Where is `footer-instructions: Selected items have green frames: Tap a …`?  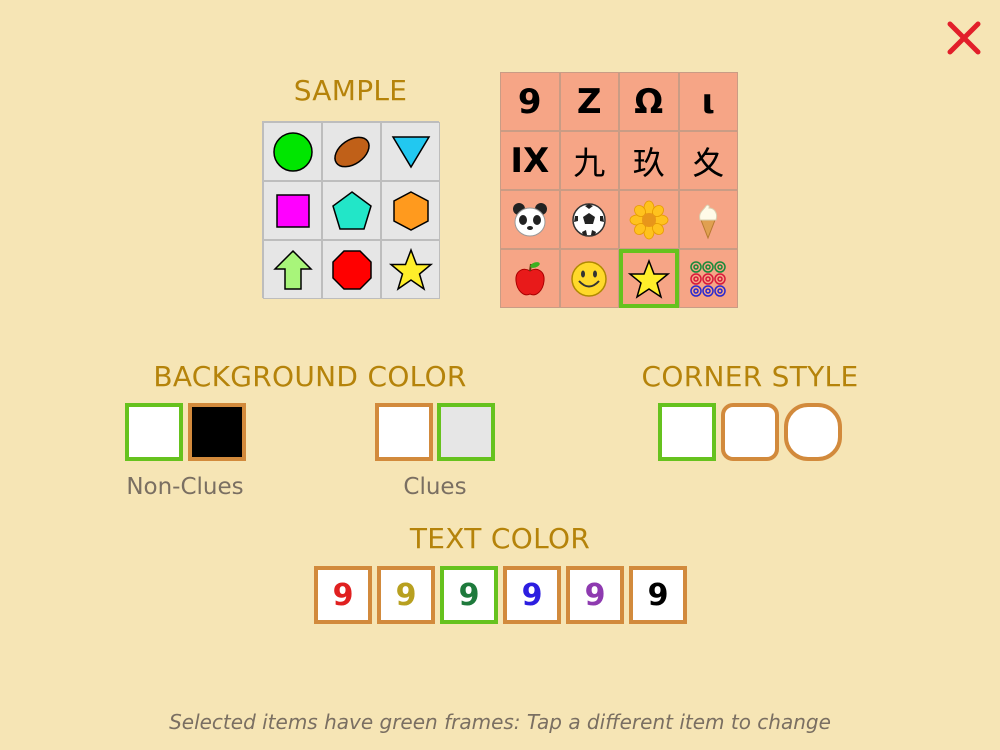 footer-instructions: Selected items have green frames: Tap a … is located at coordinates (500, 722).